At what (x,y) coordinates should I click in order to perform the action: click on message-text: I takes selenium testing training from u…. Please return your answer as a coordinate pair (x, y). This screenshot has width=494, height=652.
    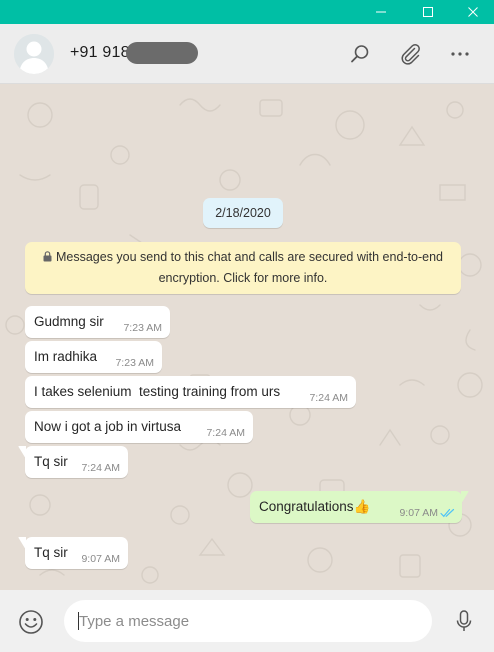
    Looking at the image, I should click on (157, 391).